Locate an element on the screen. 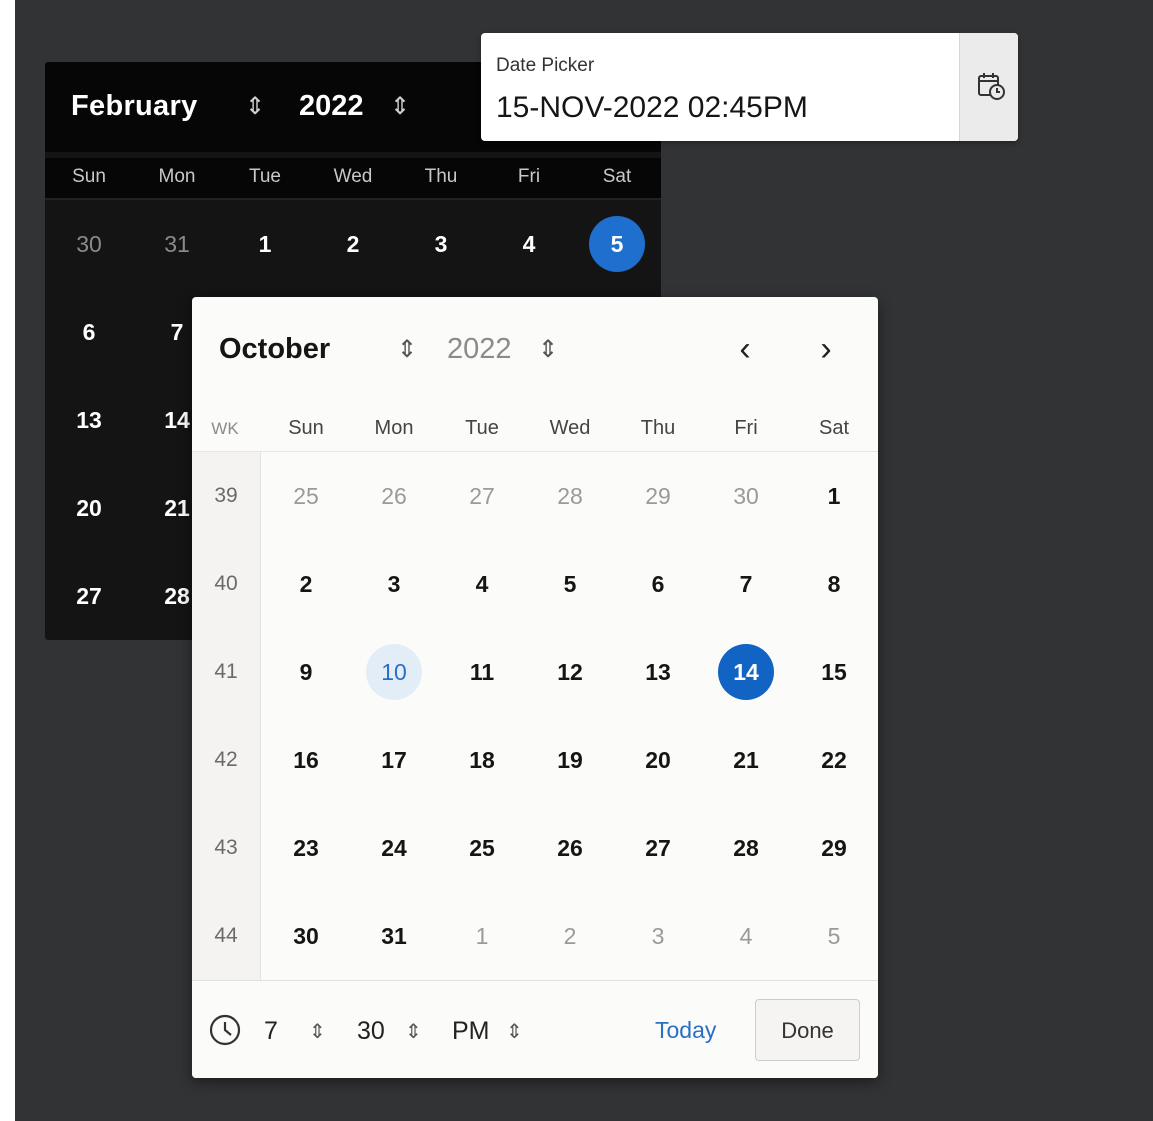  today-day: 10 is located at coordinates (394, 672).